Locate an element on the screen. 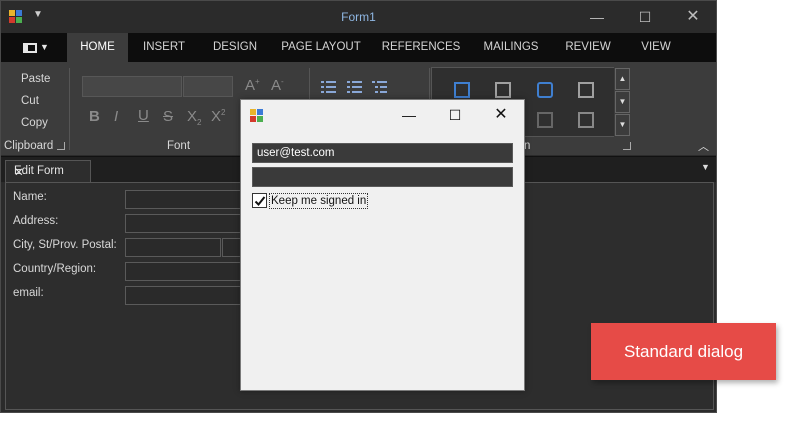 This screenshot has width=787, height=429. country-input is located at coordinates (185, 271).